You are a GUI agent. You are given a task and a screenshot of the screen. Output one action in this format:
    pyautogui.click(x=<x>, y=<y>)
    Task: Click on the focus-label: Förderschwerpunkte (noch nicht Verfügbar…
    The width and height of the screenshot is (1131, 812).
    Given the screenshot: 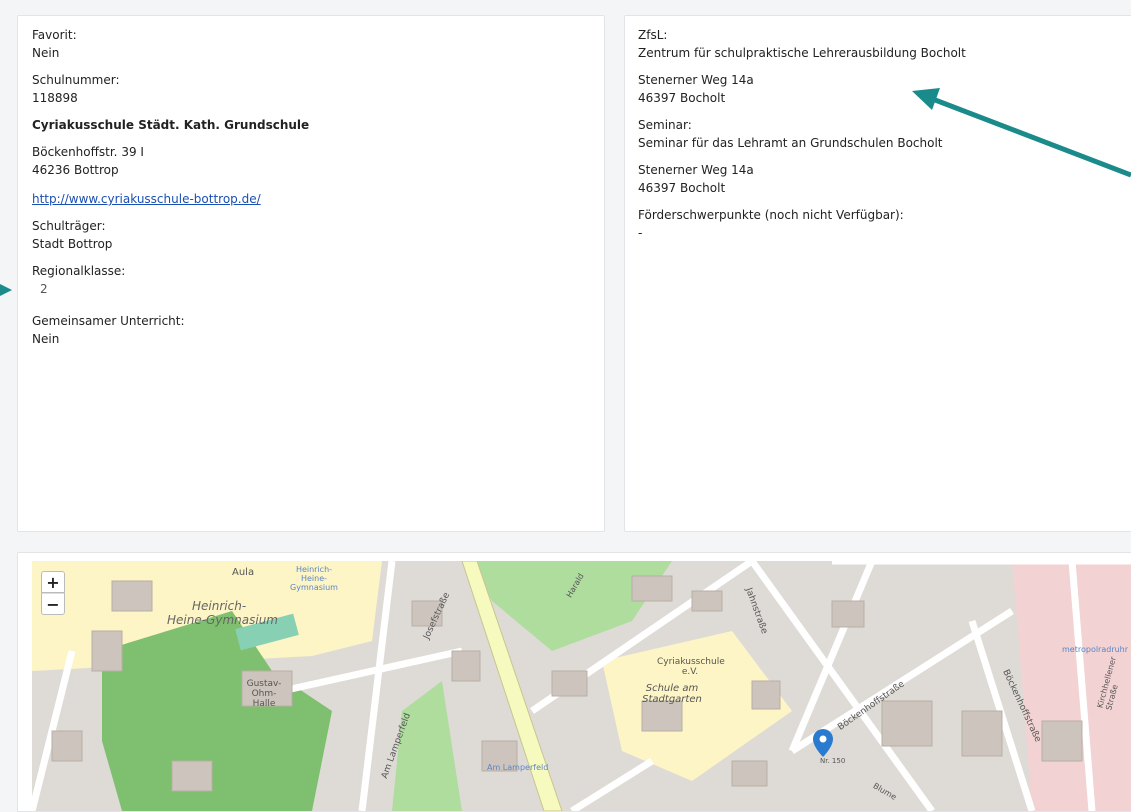 What is the action you would take?
    pyautogui.click(x=771, y=215)
    